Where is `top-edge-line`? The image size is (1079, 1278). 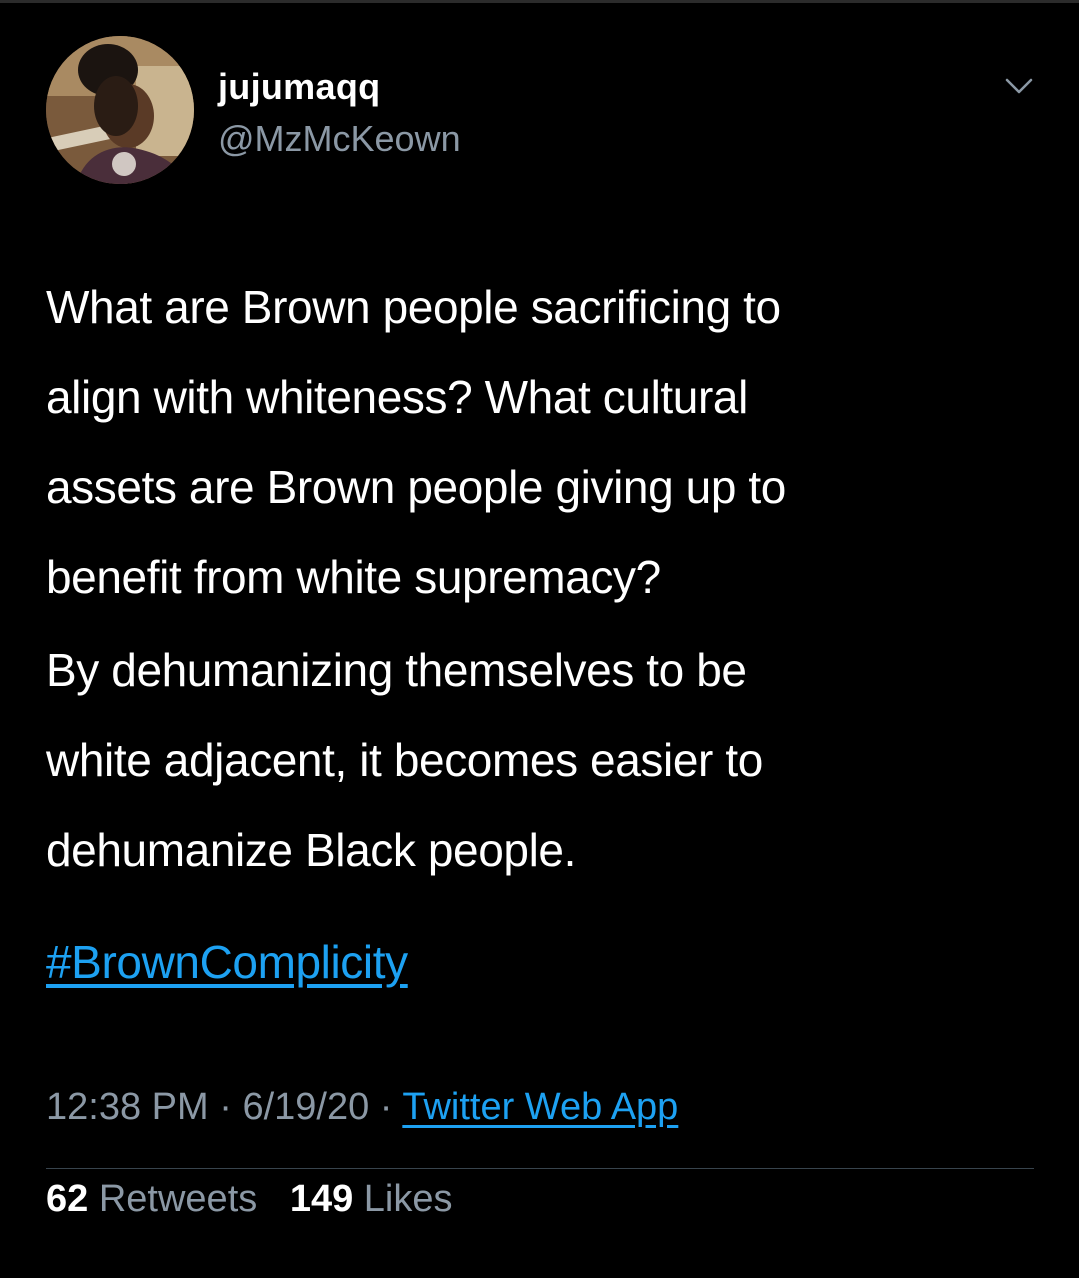
top-edge-line is located at coordinates (539, 1).